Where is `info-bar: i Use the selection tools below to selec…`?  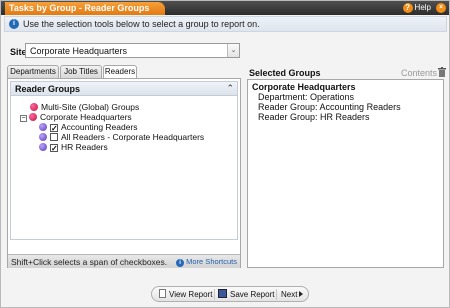
info-bar: i Use the selection tools below to selec… is located at coordinates (225, 24).